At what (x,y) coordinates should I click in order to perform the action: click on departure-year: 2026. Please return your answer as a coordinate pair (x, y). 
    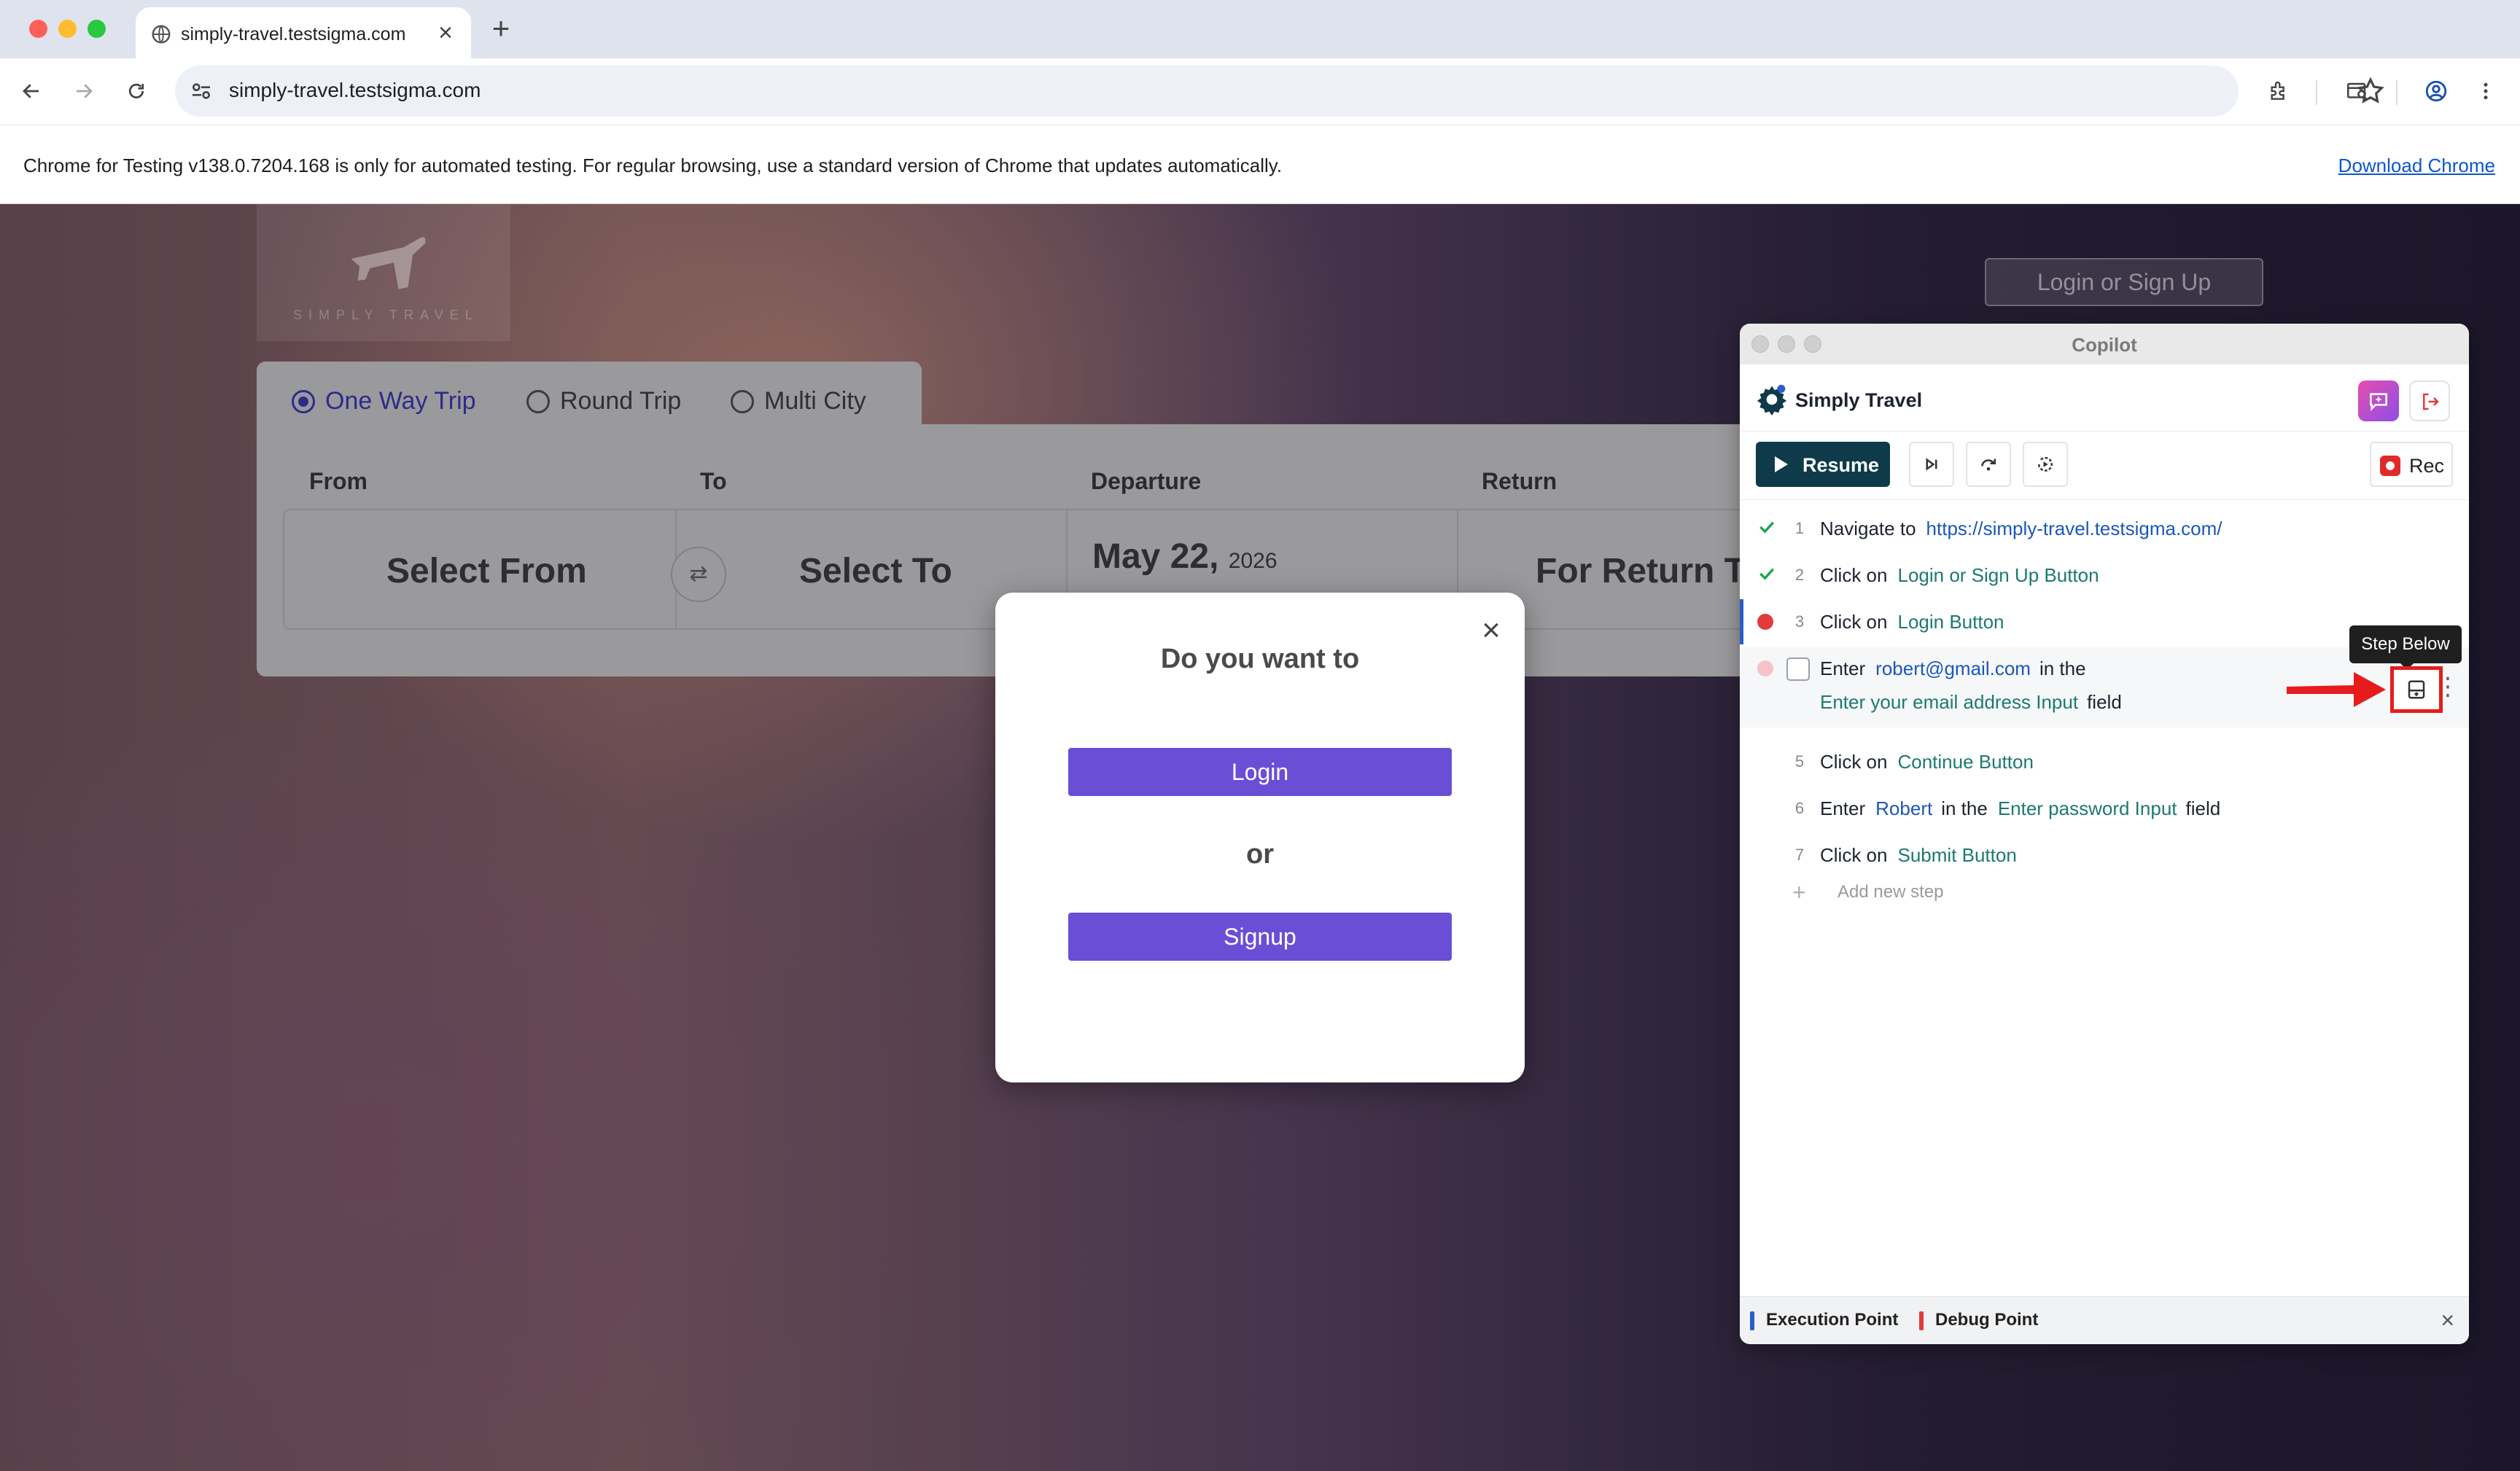
    Looking at the image, I should click on (1253, 561).